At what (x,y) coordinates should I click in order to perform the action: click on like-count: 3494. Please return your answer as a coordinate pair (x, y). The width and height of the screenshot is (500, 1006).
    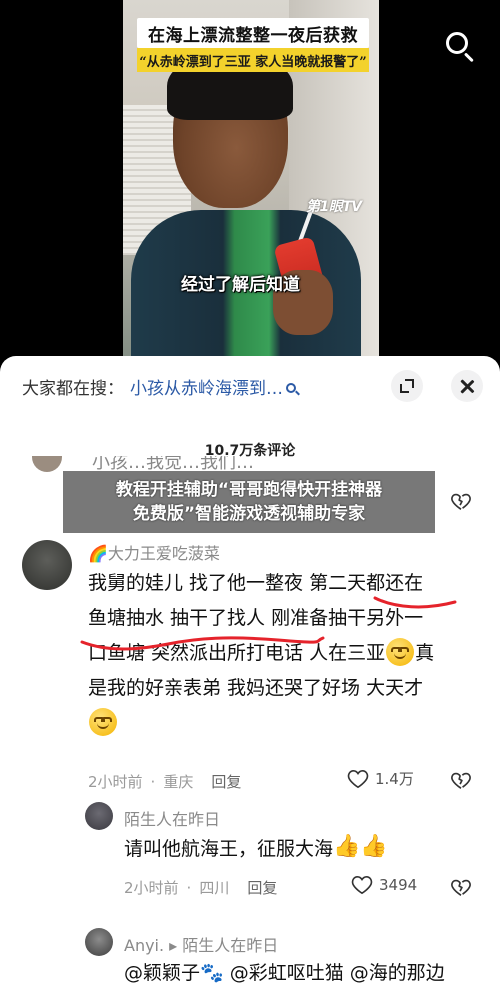
    Looking at the image, I should click on (398, 885).